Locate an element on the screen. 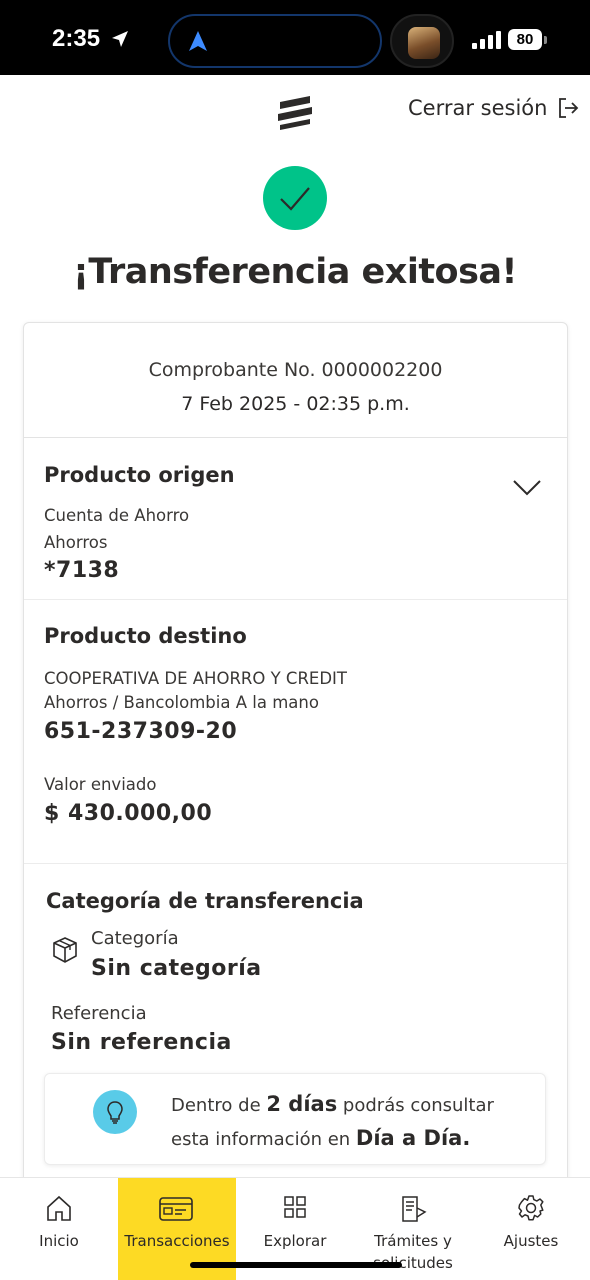 The image size is (590, 1280). logout-icon is located at coordinates (569, 108).